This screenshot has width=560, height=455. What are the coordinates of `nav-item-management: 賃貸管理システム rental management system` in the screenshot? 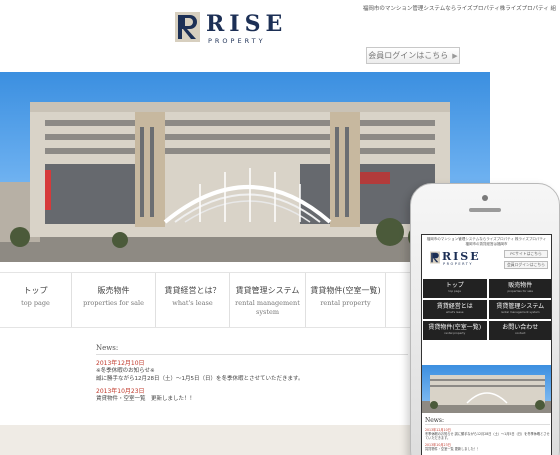 It's located at (268, 300).